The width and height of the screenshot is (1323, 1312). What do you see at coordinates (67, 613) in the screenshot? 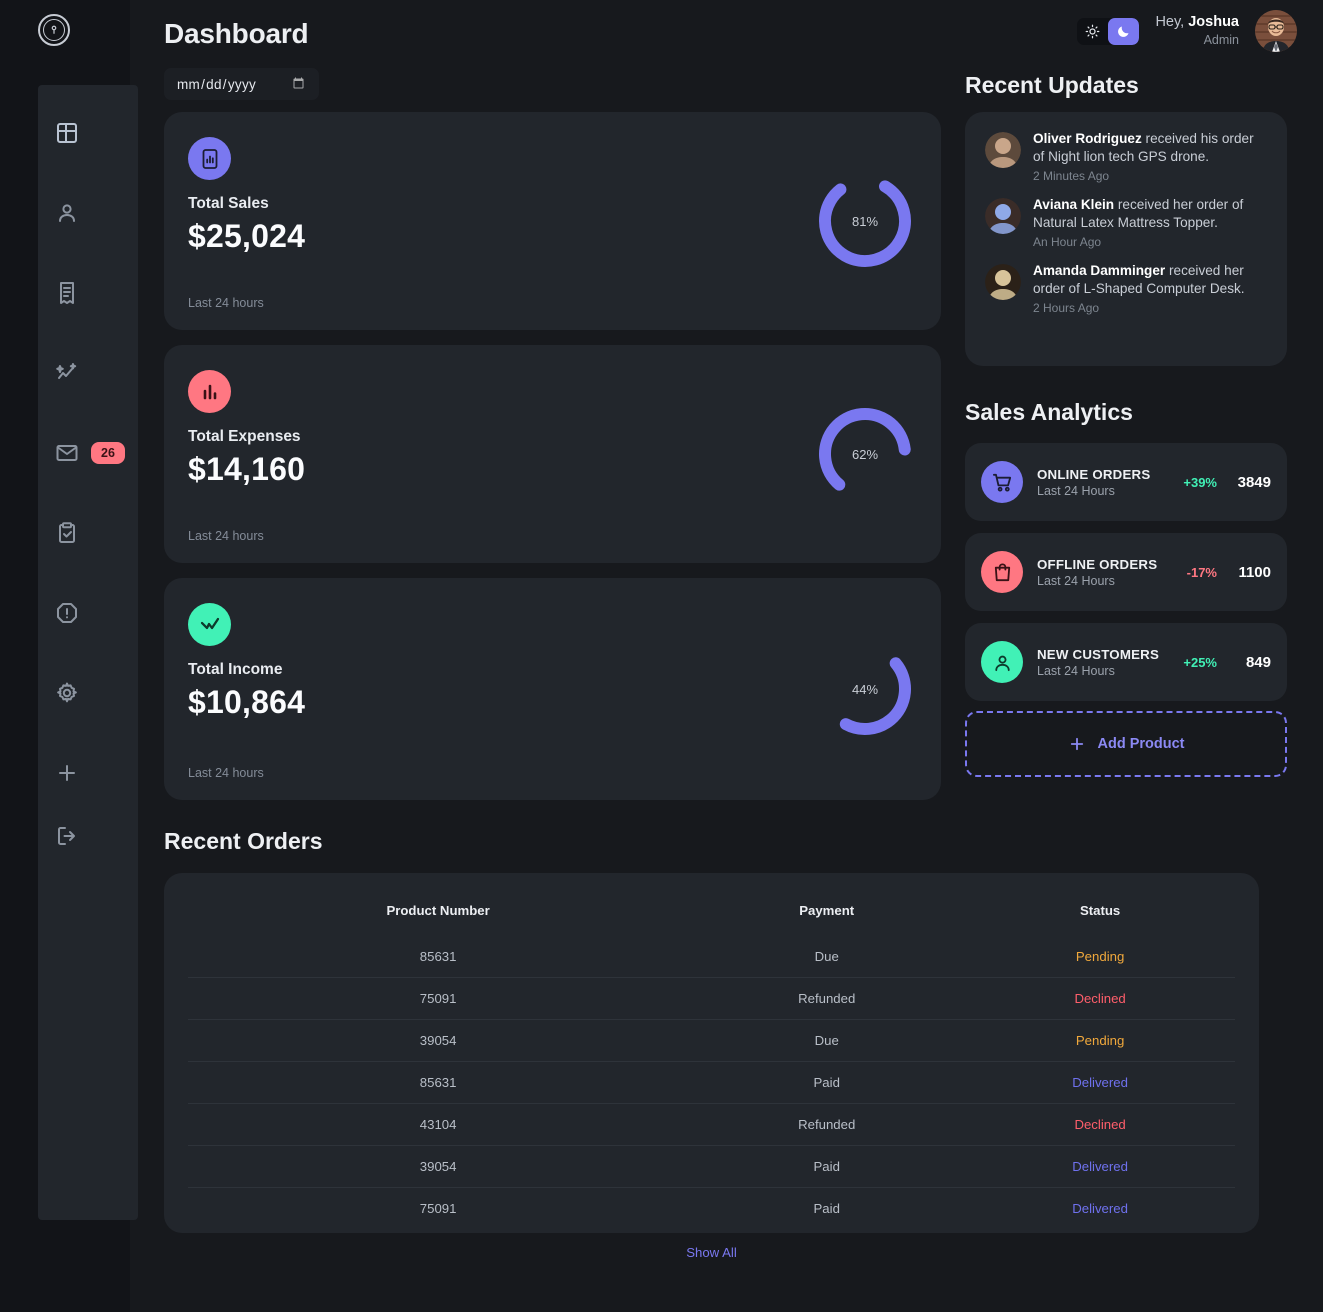
I see `alert-octagon-icon` at bounding box center [67, 613].